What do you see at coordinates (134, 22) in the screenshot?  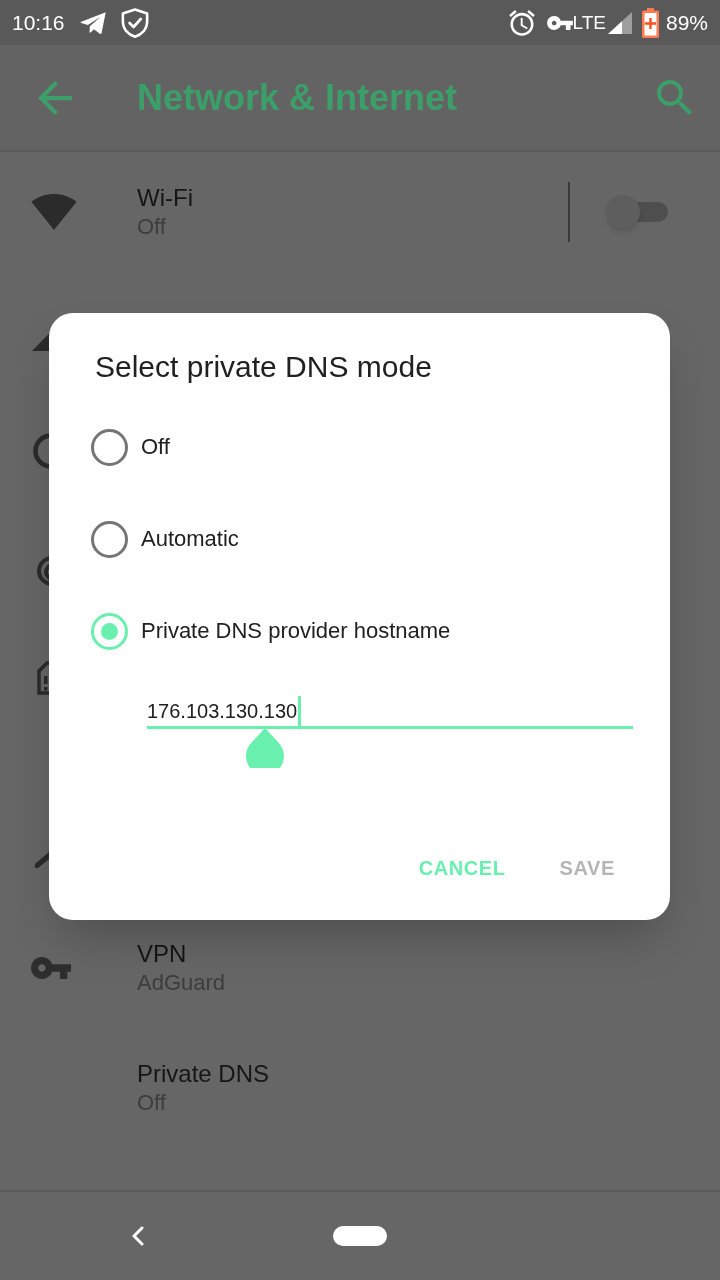 I see `shield-check-icon` at bounding box center [134, 22].